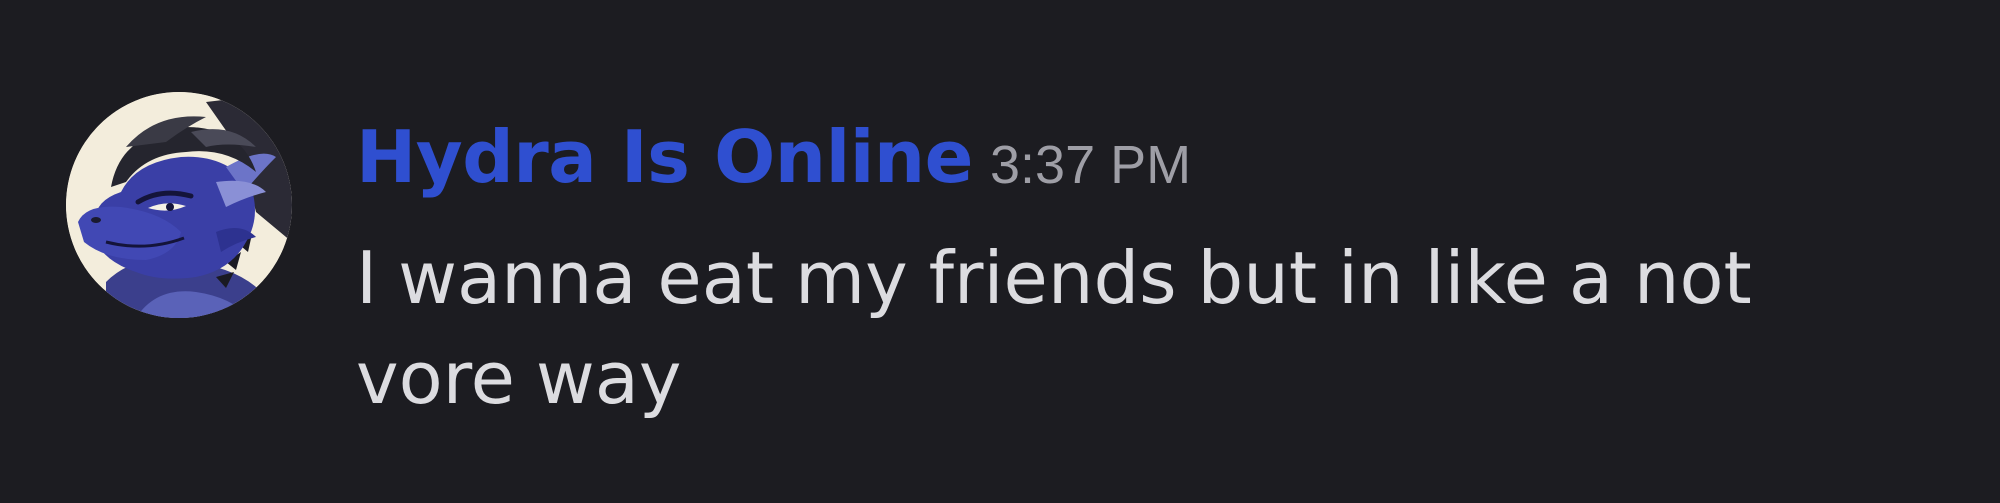  Describe the element at coordinates (665, 157) in the screenshot. I see `message-author-name: Hydra Is Online` at that location.